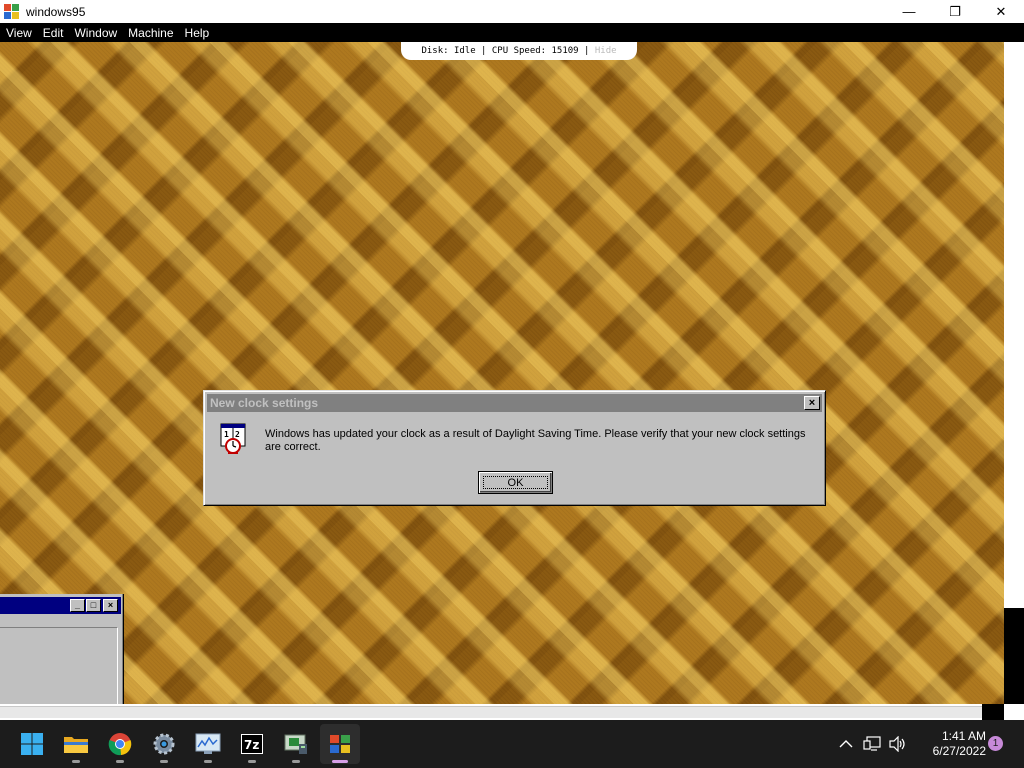  I want to click on host-menubar: View Edit Window Machine Help, so click(512, 32).